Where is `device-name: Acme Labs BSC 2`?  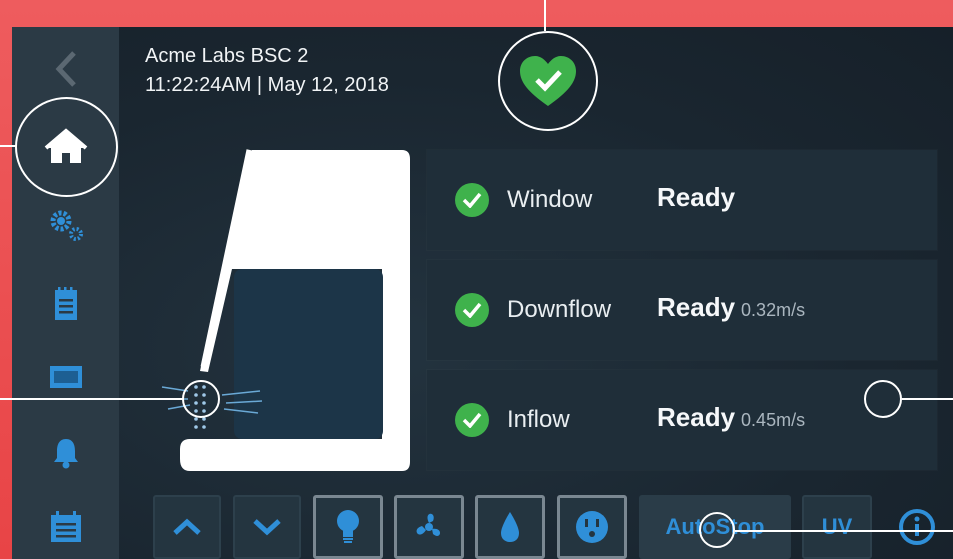
device-name: Acme Labs BSC 2 is located at coordinates (227, 56).